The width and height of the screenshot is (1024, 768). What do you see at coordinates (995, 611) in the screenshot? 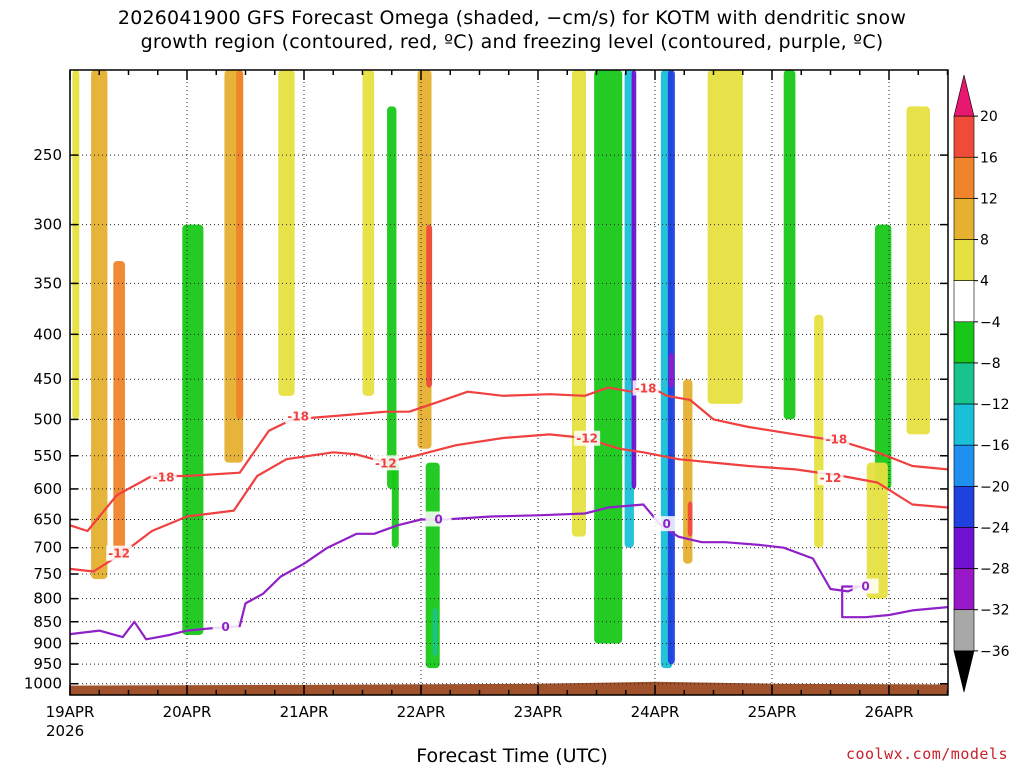
I see `colorbar-label: −32` at bounding box center [995, 611].